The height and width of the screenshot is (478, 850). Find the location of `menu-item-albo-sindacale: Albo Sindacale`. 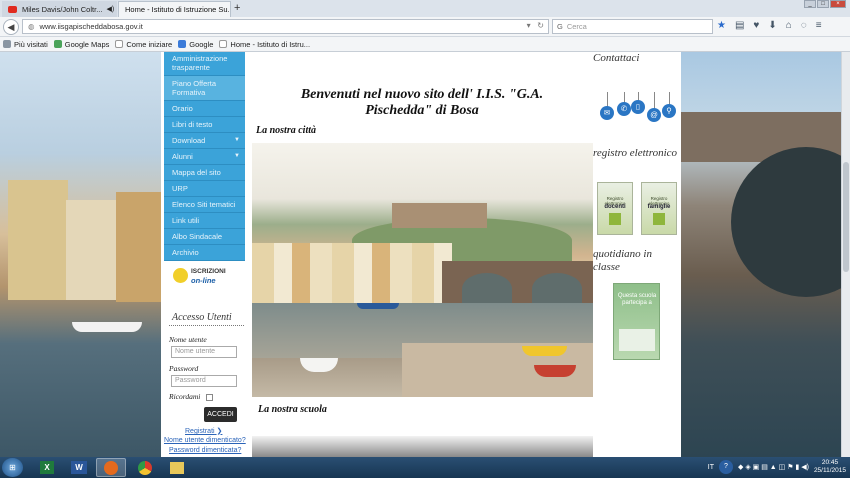

menu-item-albo-sindacale: Albo Sindacale is located at coordinates (204, 237).